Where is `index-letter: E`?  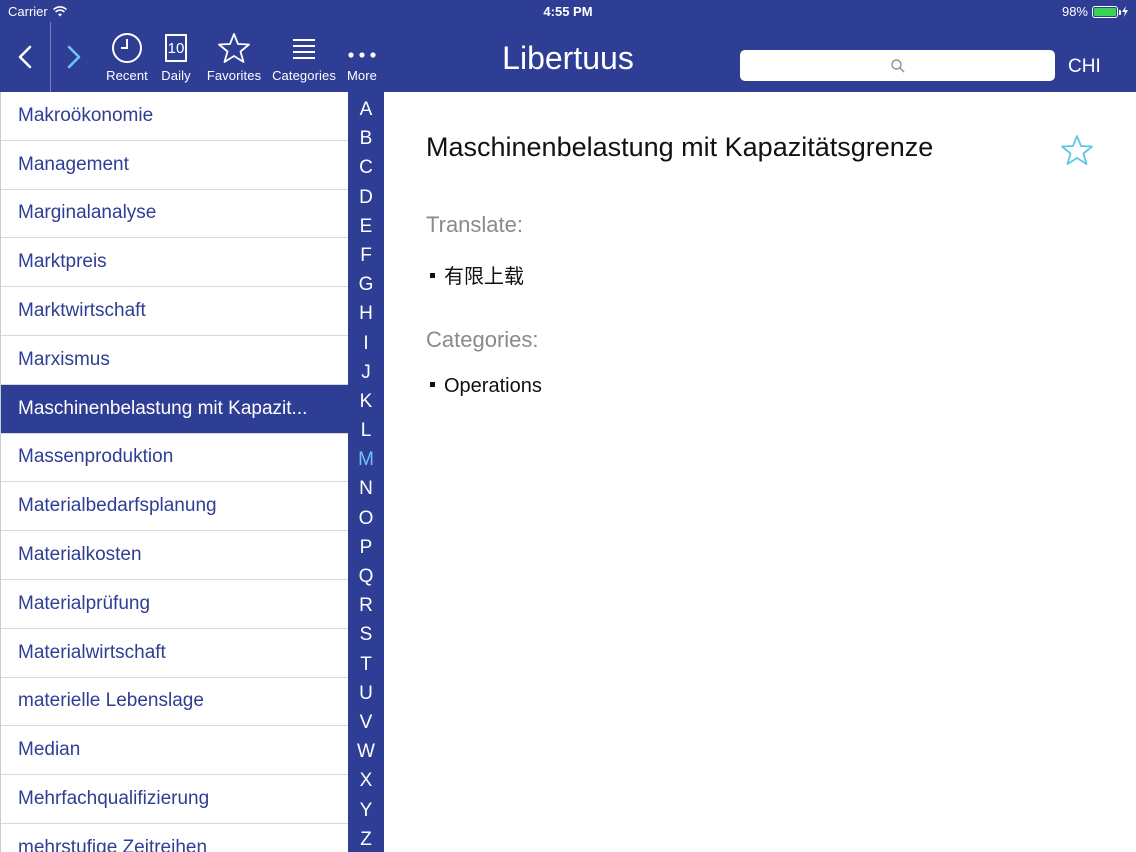
index-letter: E is located at coordinates (366, 226).